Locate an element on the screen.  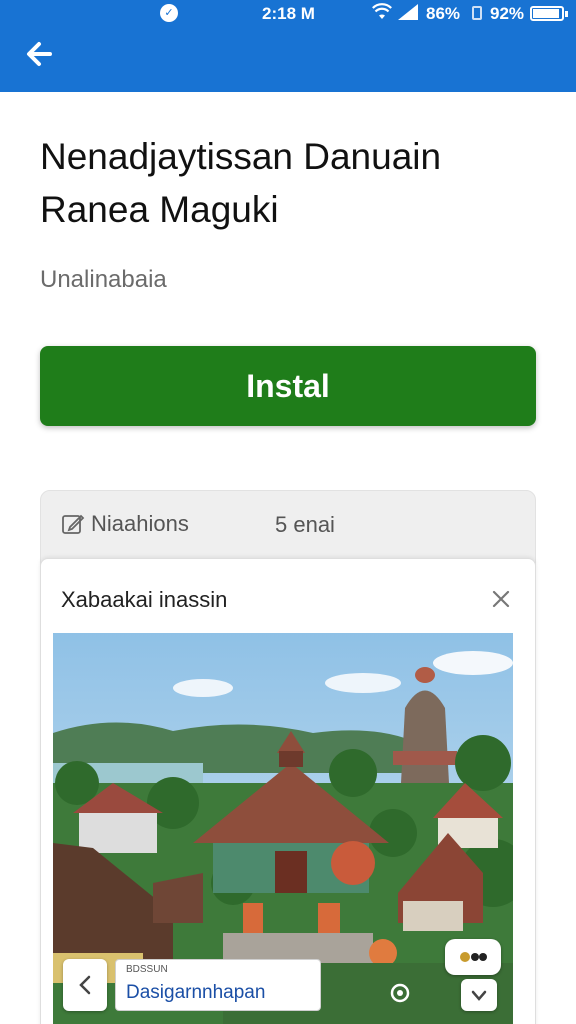
status-bar: ✓ 2:18 M 86% 92% is located at coordinates (288, 14).